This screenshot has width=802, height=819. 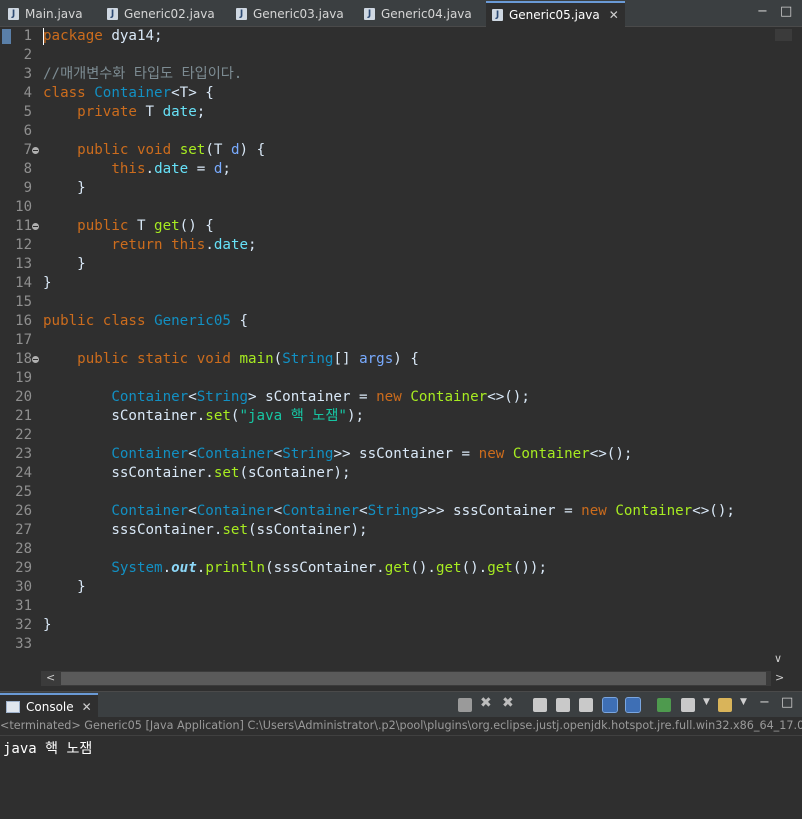 What do you see at coordinates (387, 416) in the screenshot?
I see `code-line: 21 sContainer.set("java 핵 노잼");` at bounding box center [387, 416].